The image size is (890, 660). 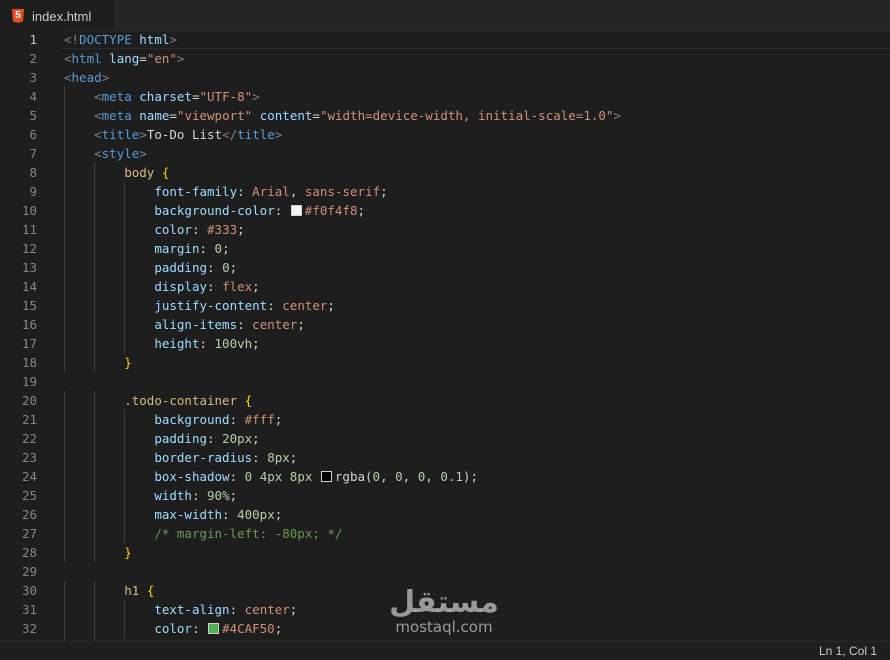 What do you see at coordinates (173, 495) in the screenshot?
I see `code-token: width` at bounding box center [173, 495].